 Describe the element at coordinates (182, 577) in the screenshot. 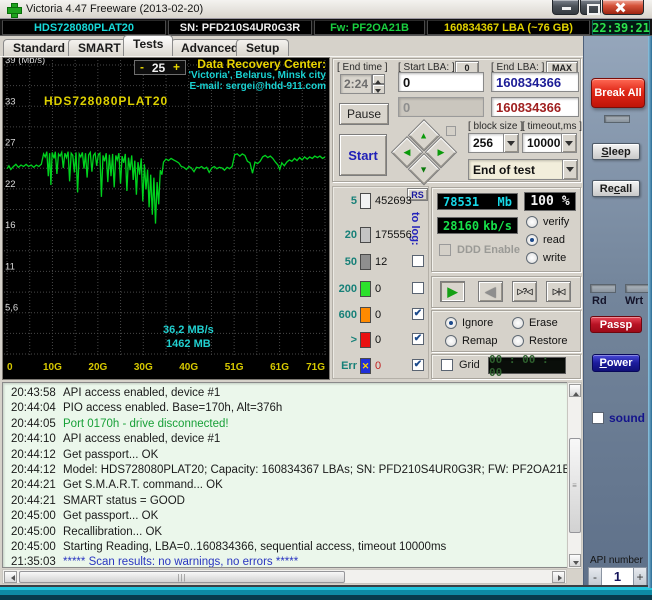

I see `horizontal-scroll-thumb: |||` at that location.